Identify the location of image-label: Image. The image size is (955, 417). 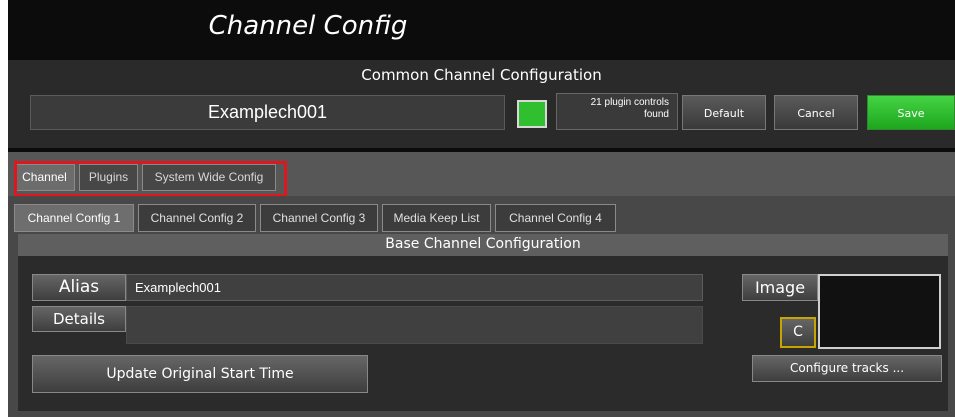
(780, 287).